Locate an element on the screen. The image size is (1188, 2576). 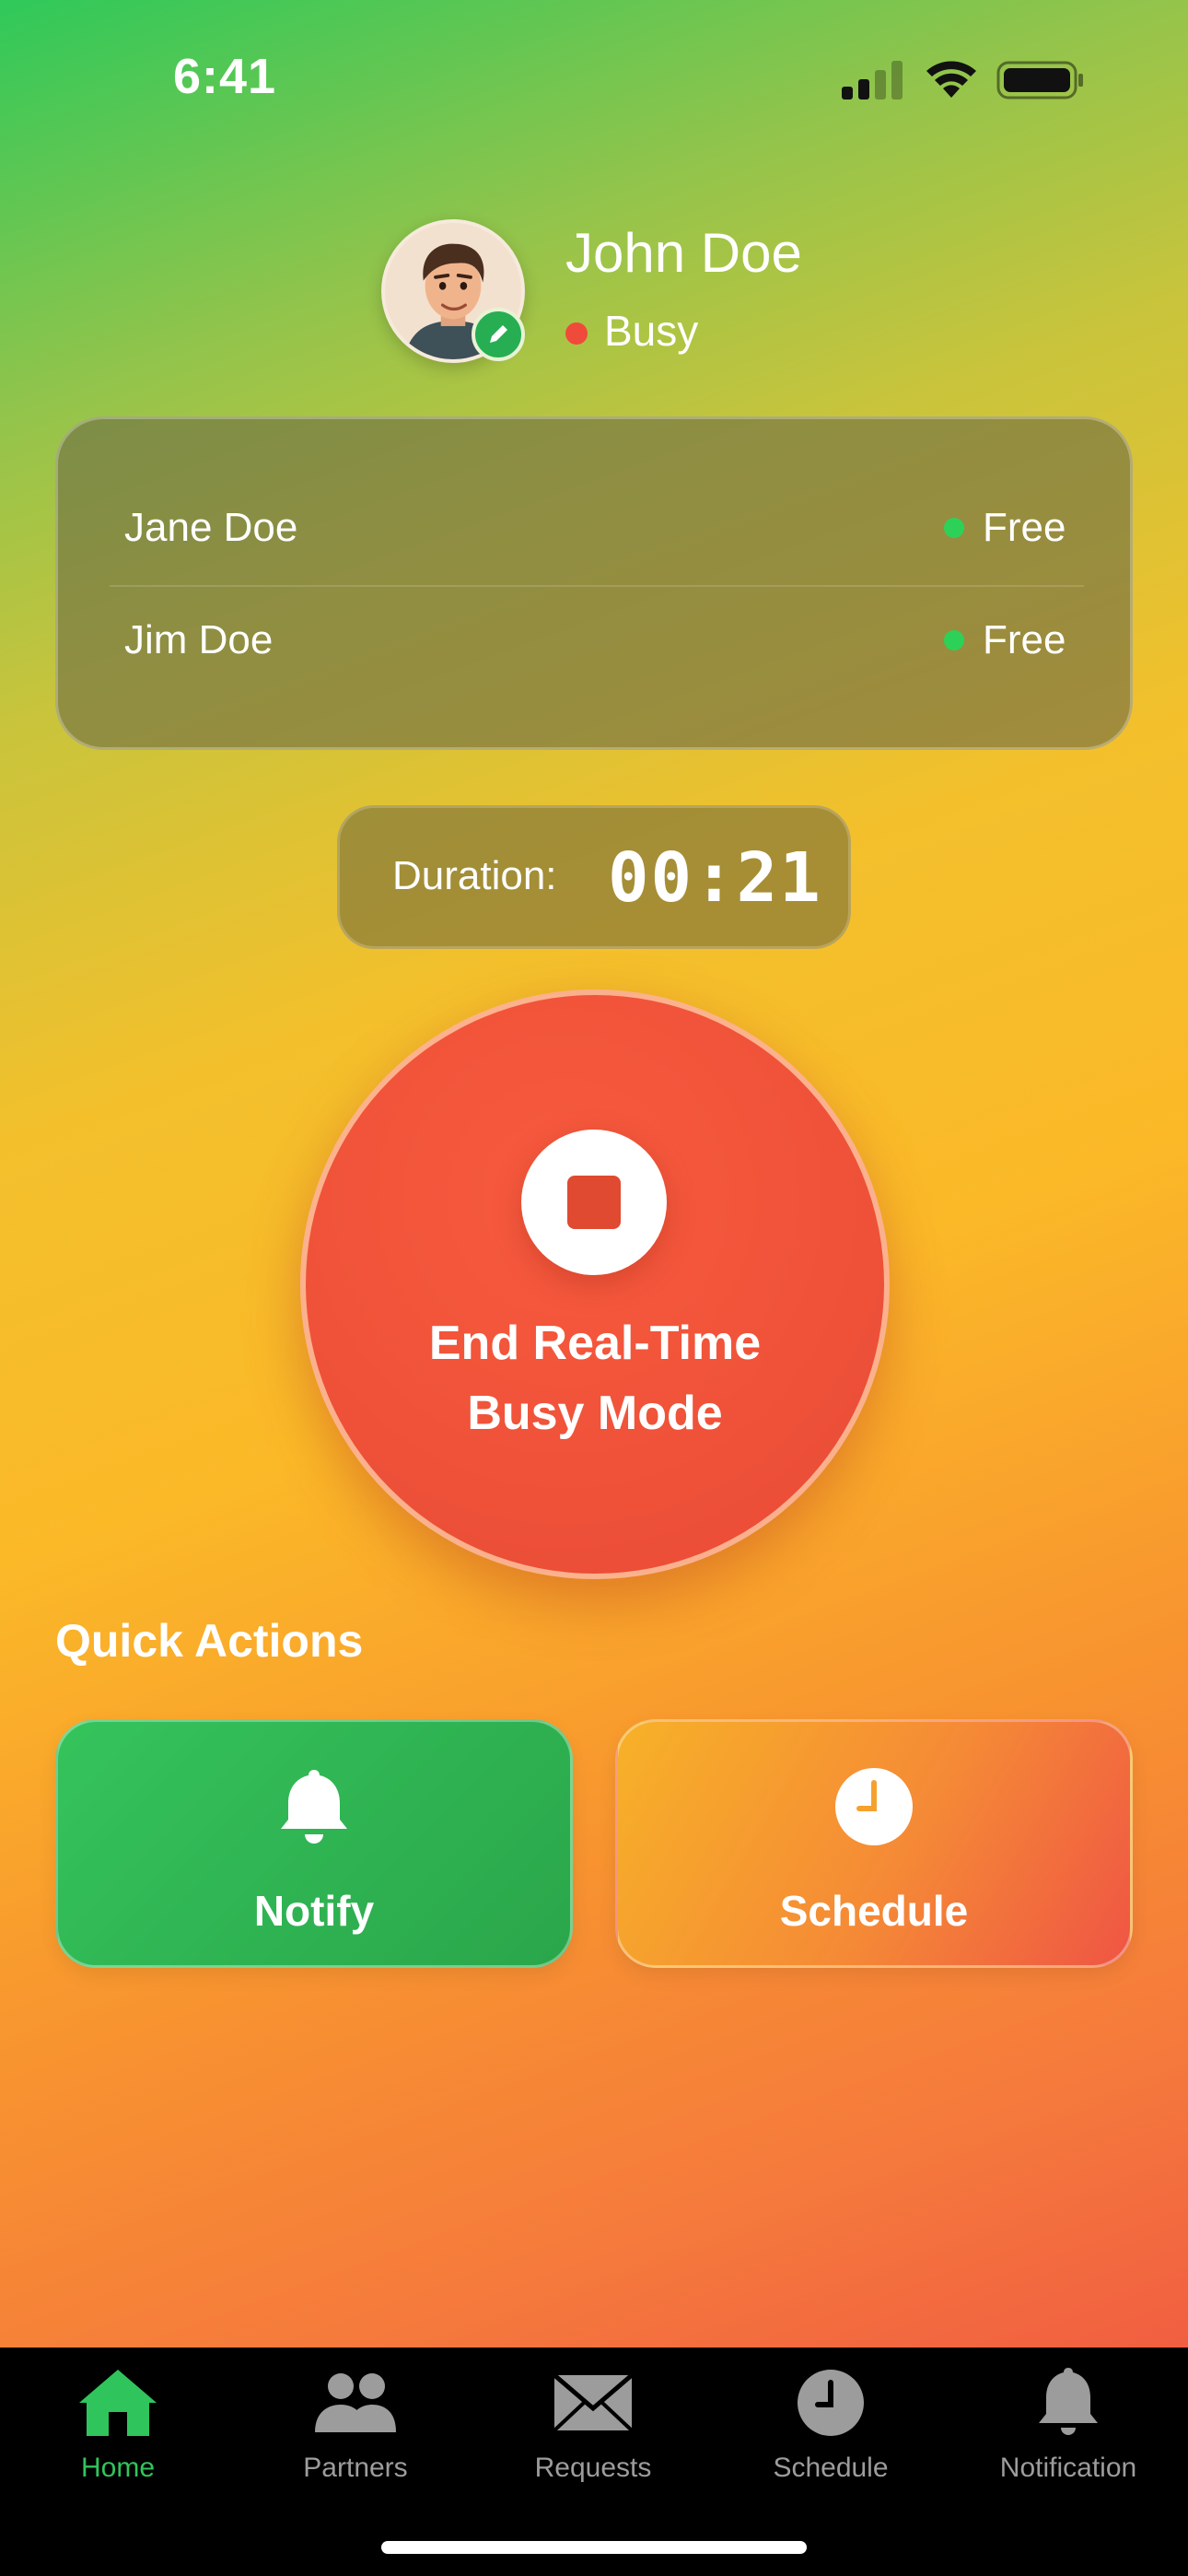
notify-button: Notify is located at coordinates (314, 1843).